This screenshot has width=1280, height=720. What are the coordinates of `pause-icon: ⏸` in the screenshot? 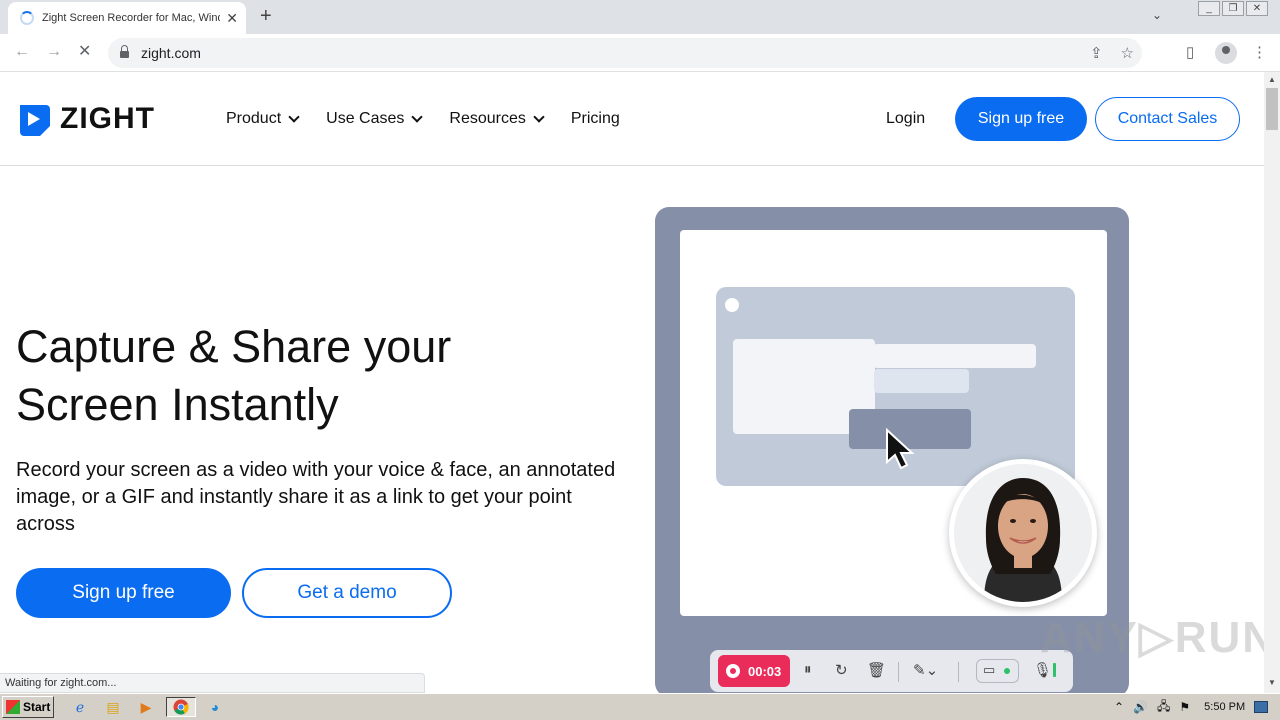 It's located at (808, 669).